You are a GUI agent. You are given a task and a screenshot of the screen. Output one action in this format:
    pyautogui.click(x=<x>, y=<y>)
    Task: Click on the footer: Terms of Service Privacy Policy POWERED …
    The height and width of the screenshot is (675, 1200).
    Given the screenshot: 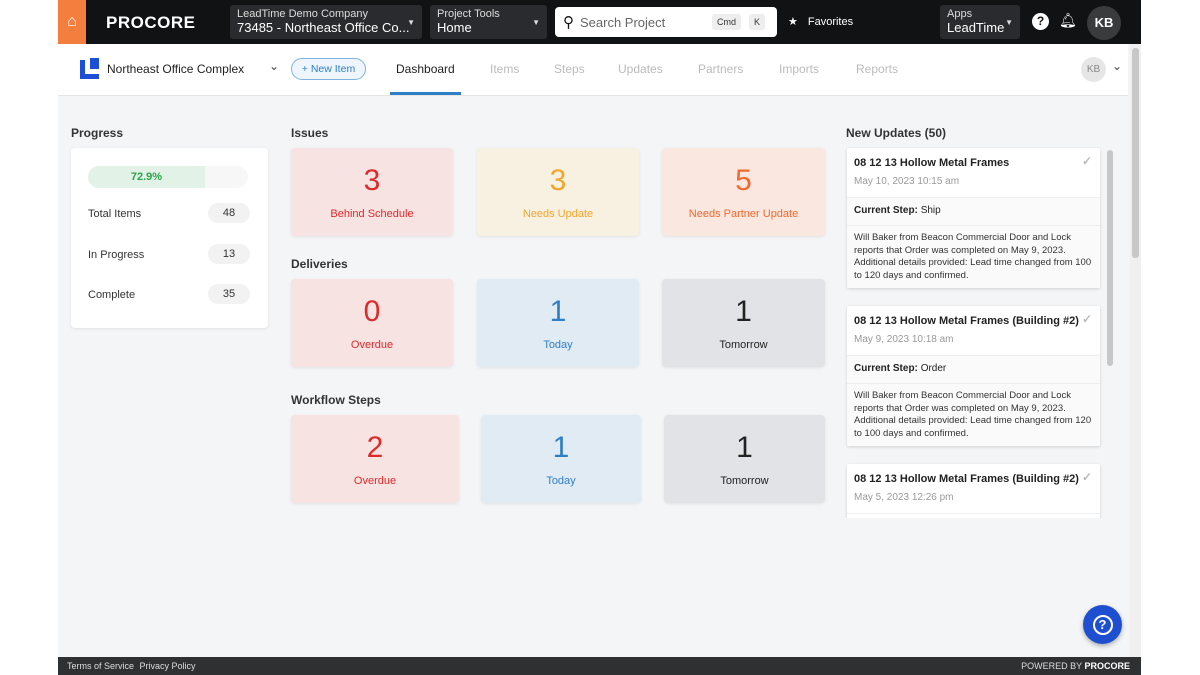 What is the action you would take?
    pyautogui.click(x=599, y=666)
    